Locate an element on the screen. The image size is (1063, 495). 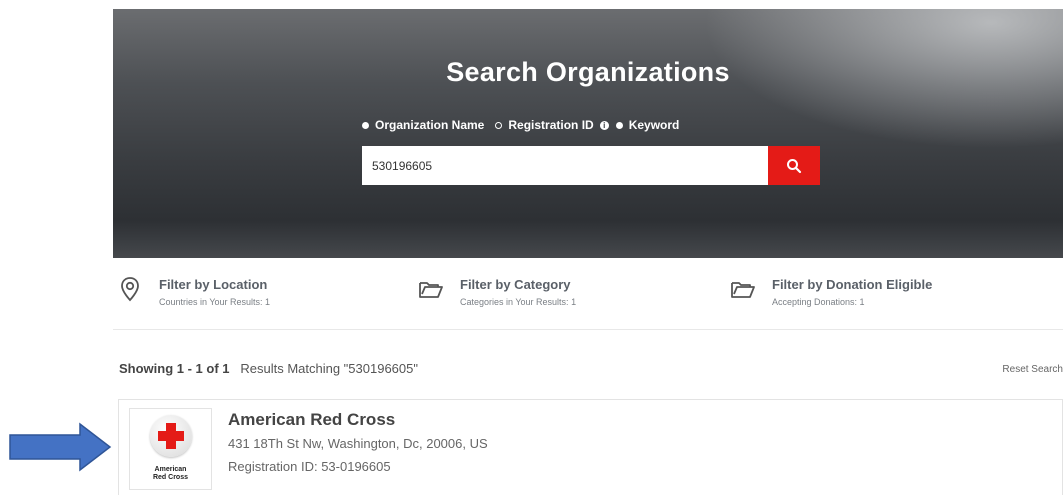
filter-subtitle: Categories in Your Results: 1 is located at coordinates (518, 302).